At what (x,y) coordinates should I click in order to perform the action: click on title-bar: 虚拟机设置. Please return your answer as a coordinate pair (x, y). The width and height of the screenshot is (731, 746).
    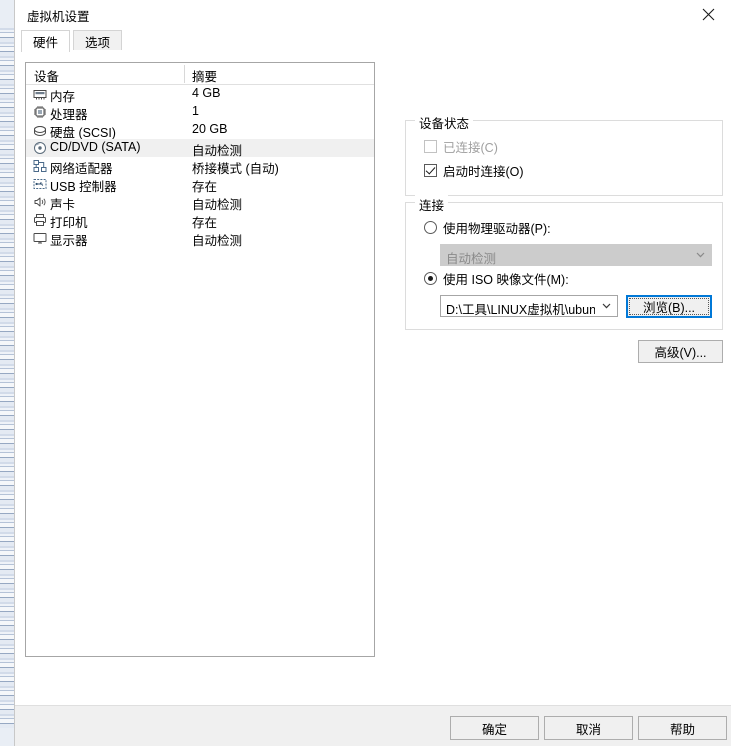
    Looking at the image, I should click on (373, 14).